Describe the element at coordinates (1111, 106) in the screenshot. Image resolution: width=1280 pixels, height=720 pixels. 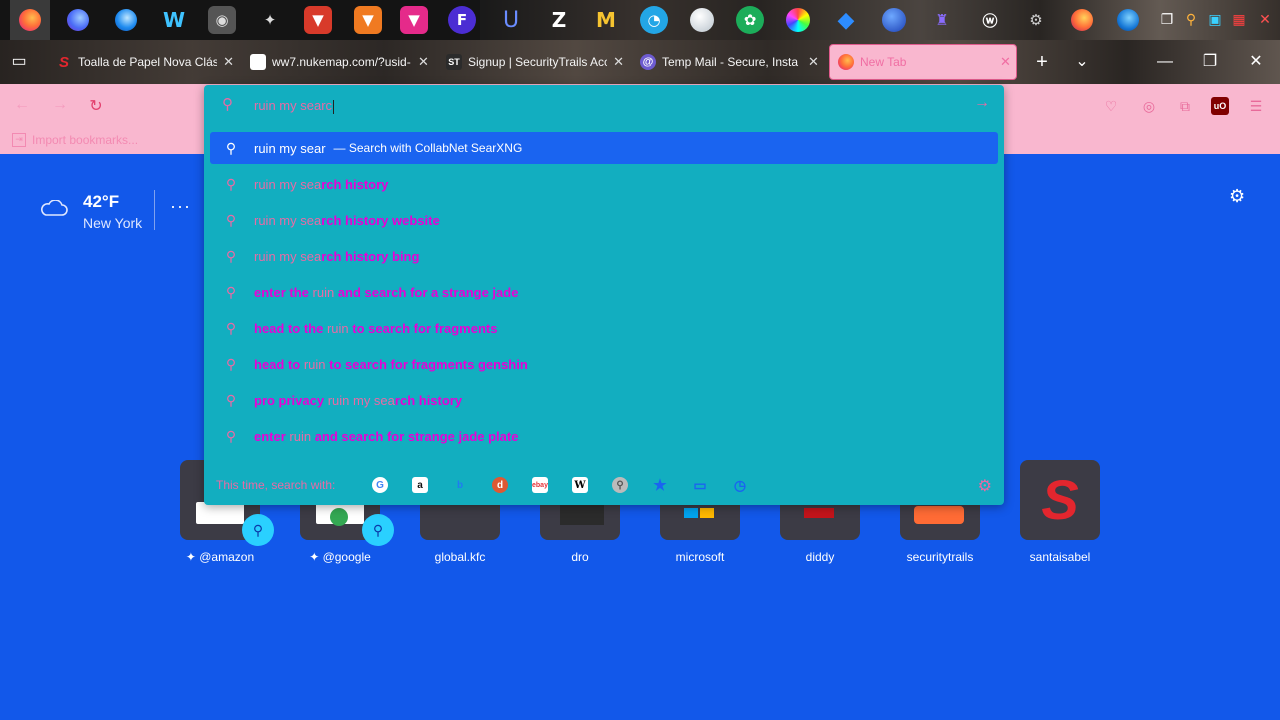
I see `pocket-icon: ♡` at that location.